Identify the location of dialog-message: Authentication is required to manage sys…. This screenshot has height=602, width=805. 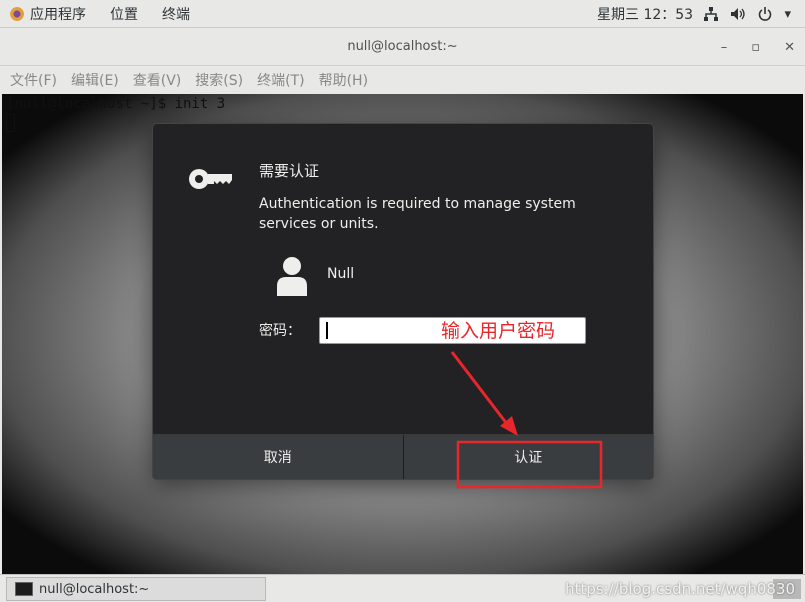
(417, 214).